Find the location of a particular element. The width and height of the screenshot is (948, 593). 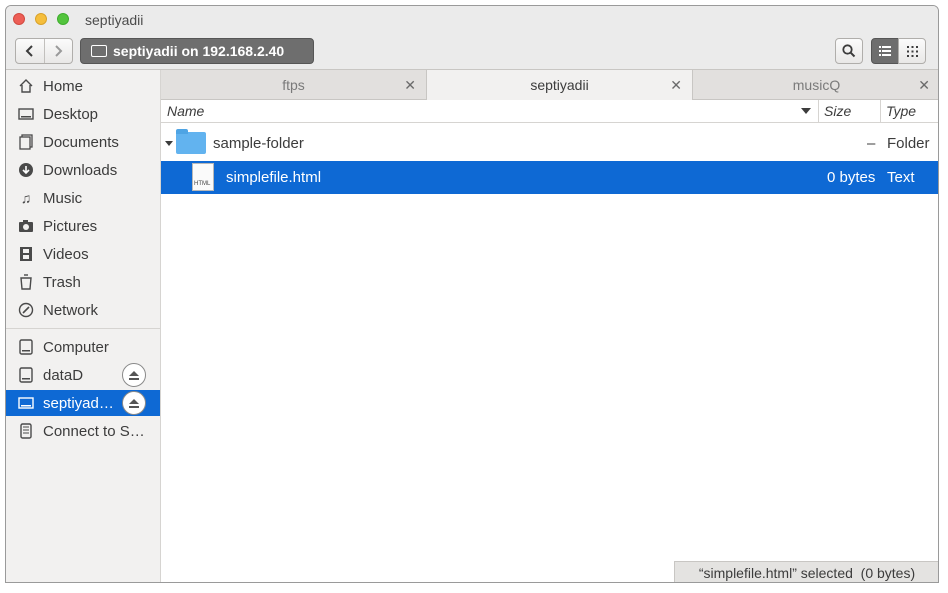

sidebar-item-label: Desktop is located at coordinates (71, 114).